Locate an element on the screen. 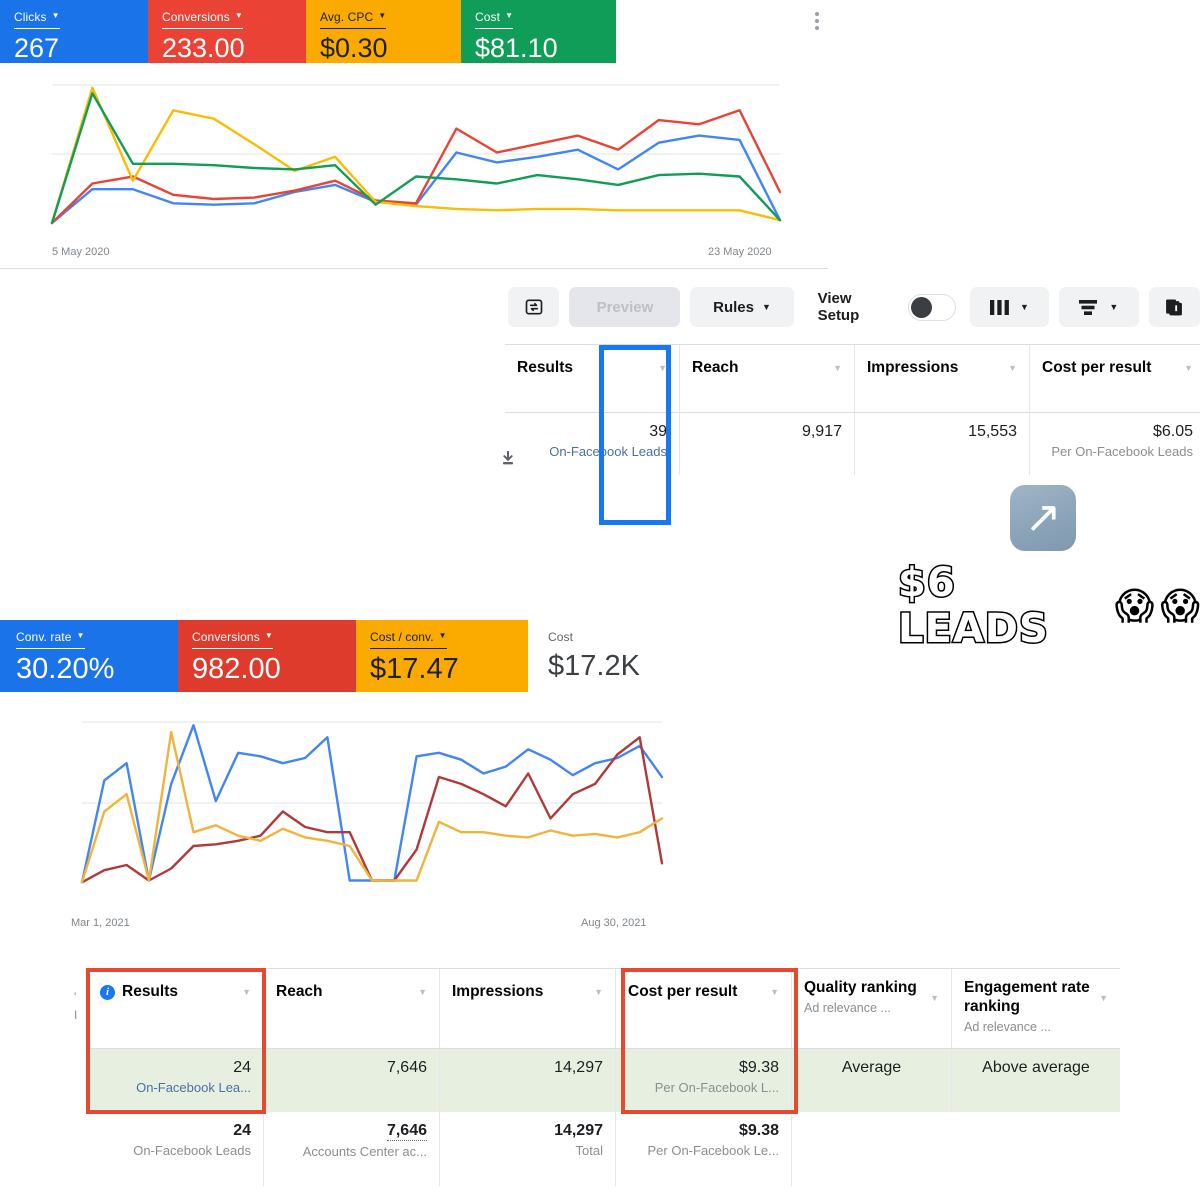 The width and height of the screenshot is (1200, 1200). column-header-results: i Results ▼ is located at coordinates (176, 1009).